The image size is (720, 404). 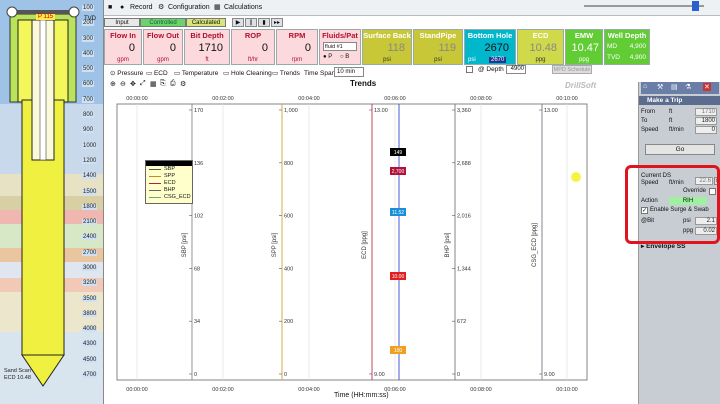 I want to click on bit-depth-tile: Bit Depth 1710 ft, so click(x=207, y=47).